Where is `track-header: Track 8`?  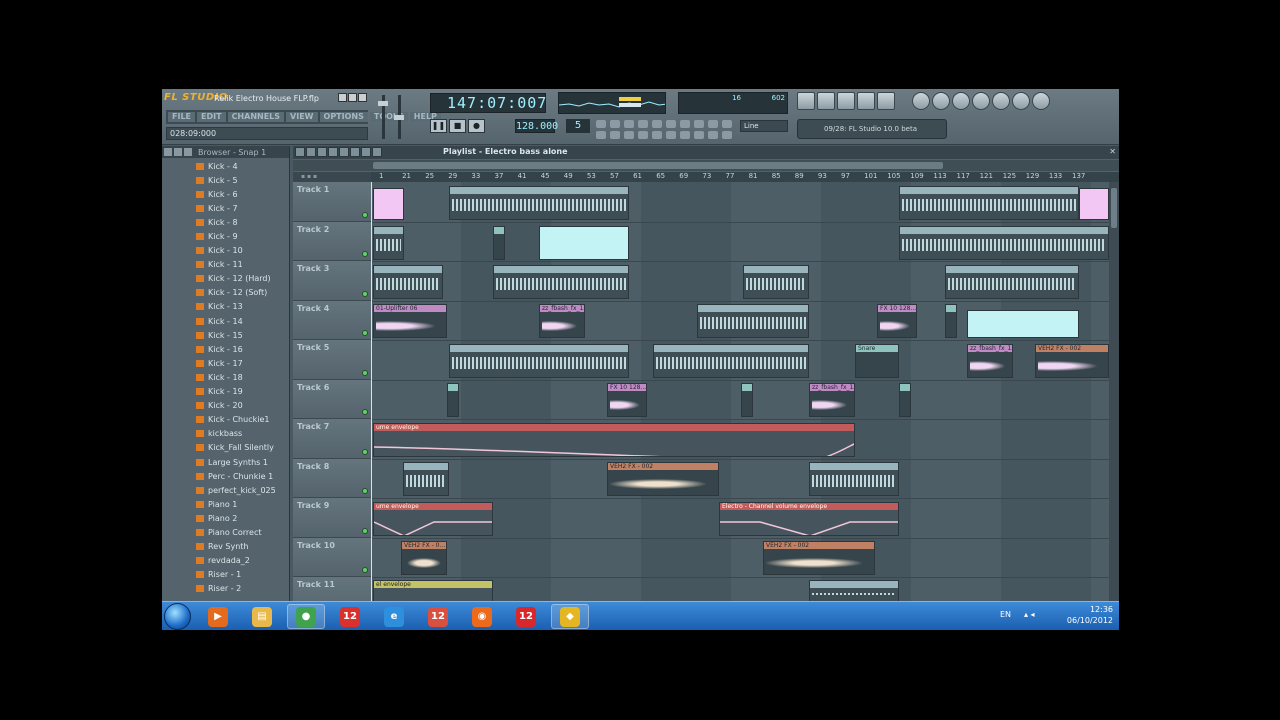 track-header: Track 8 is located at coordinates (332, 478).